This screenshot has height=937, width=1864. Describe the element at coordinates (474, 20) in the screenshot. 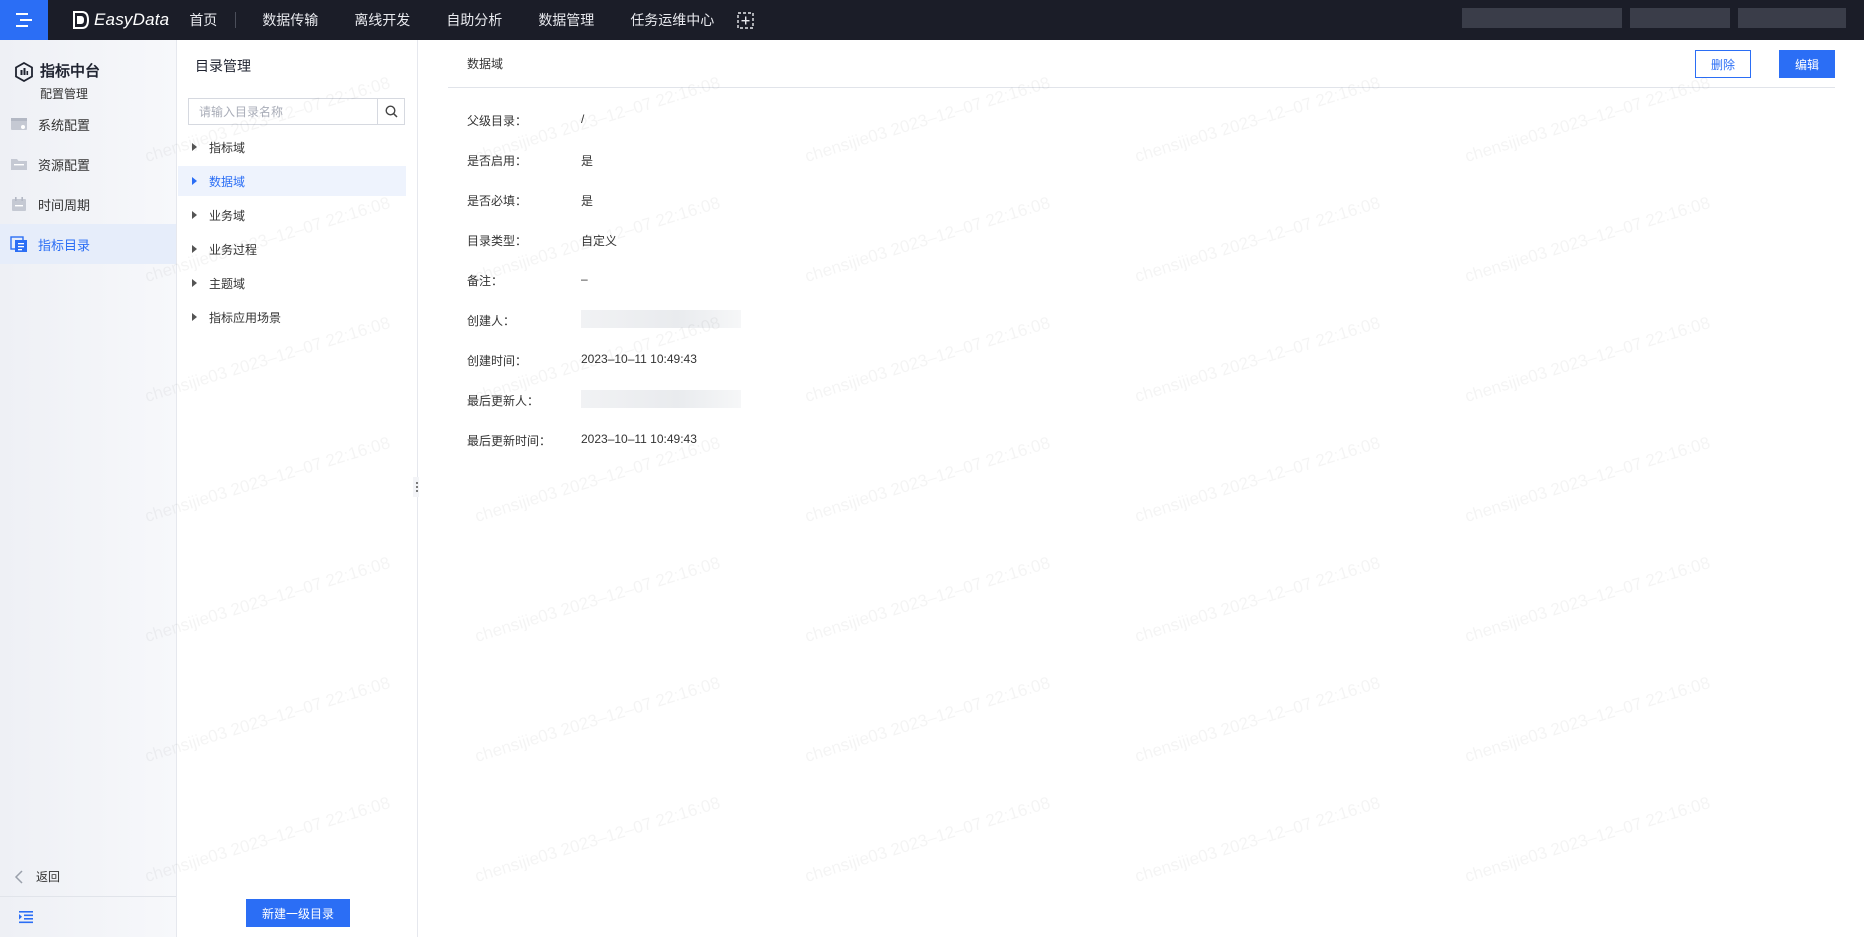

I see `nav-self-analysis: 自助分析` at that location.